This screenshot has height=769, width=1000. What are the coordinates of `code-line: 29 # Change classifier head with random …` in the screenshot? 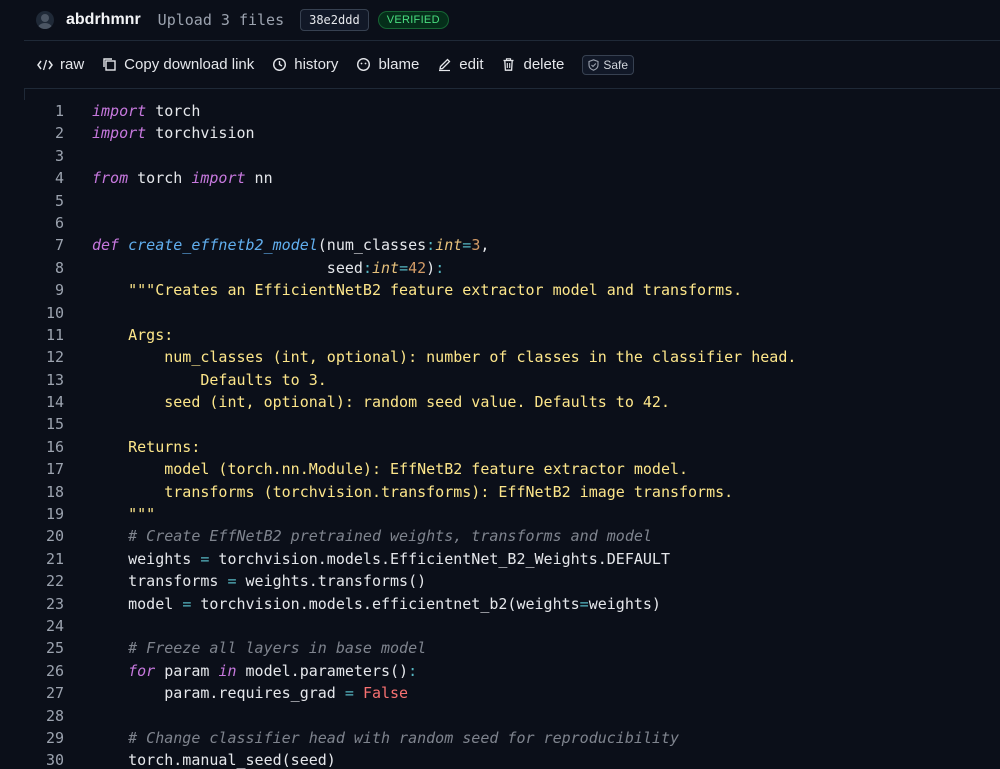 It's located at (512, 738).